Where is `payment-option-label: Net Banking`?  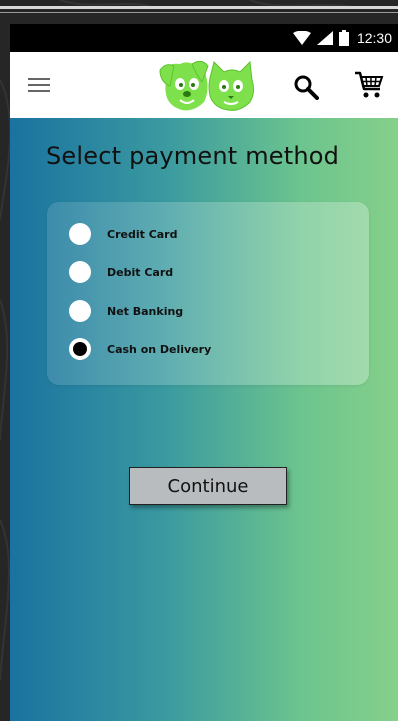
payment-option-label: Net Banking is located at coordinates (145, 311).